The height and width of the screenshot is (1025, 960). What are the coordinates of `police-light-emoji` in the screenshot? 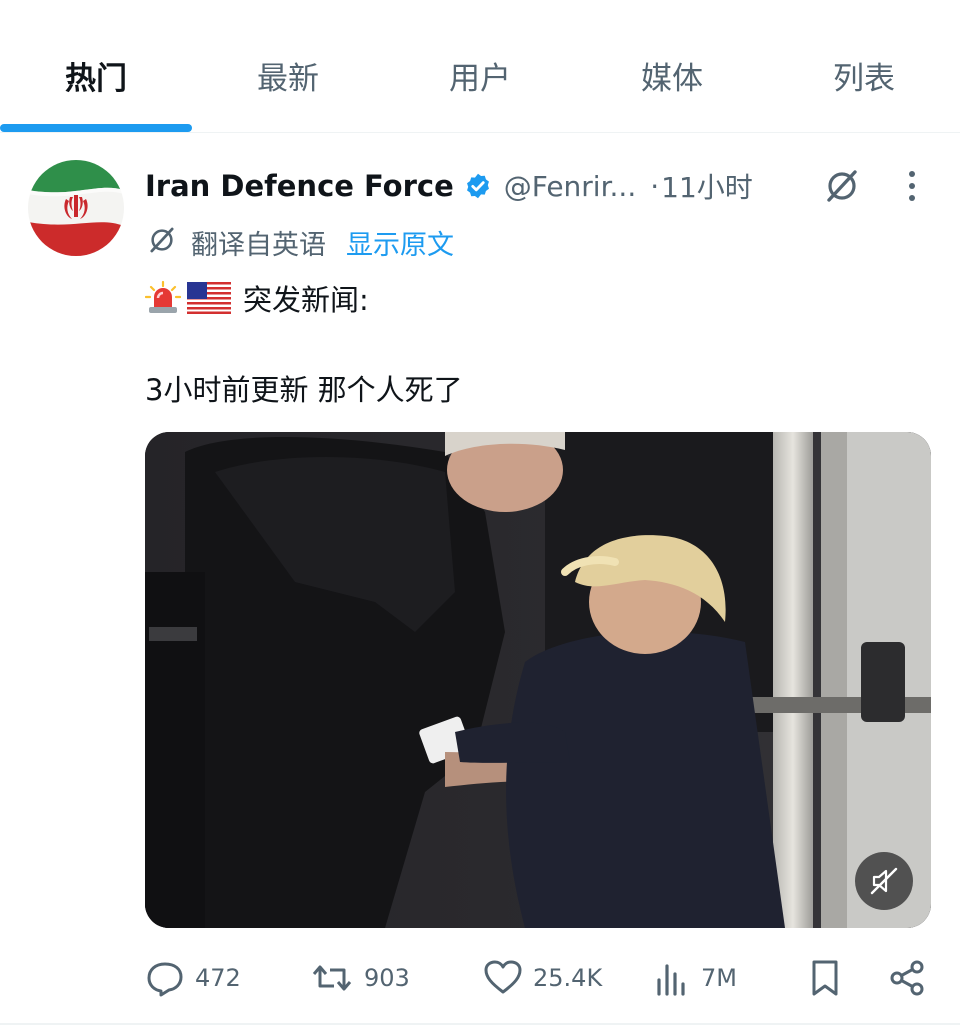 It's located at (163, 298).